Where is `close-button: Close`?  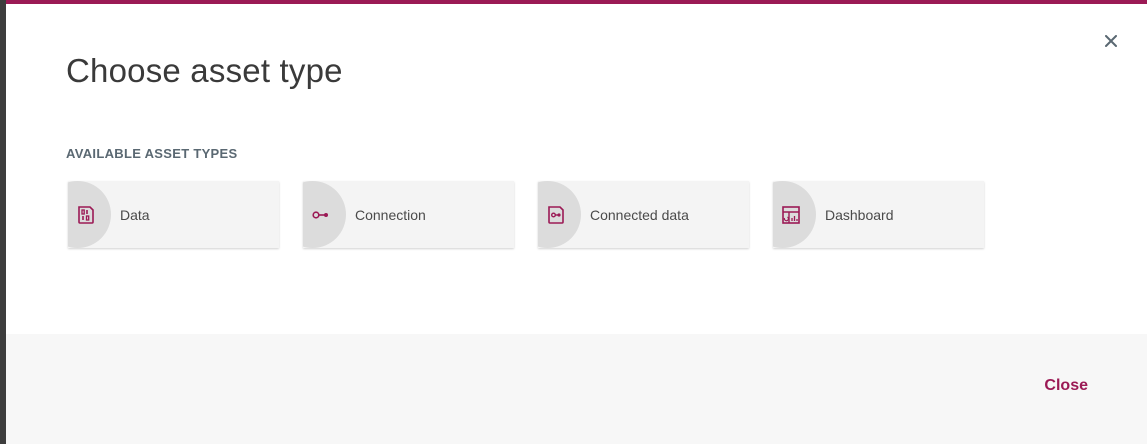
close-button: Close is located at coordinates (1066, 386).